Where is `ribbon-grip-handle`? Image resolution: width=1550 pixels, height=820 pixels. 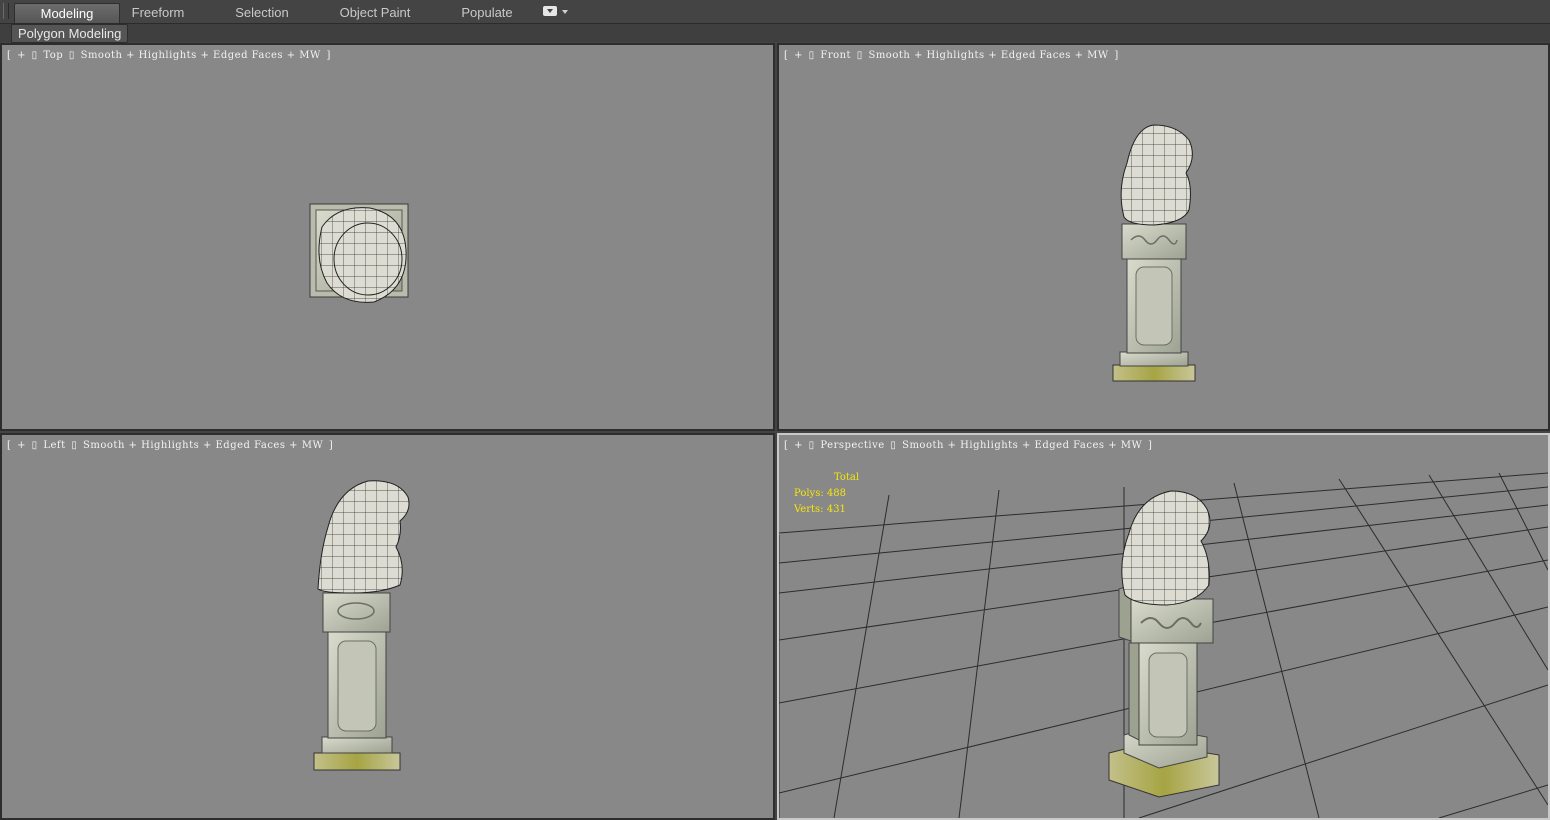
ribbon-grip-handle is located at coordinates (6, 11).